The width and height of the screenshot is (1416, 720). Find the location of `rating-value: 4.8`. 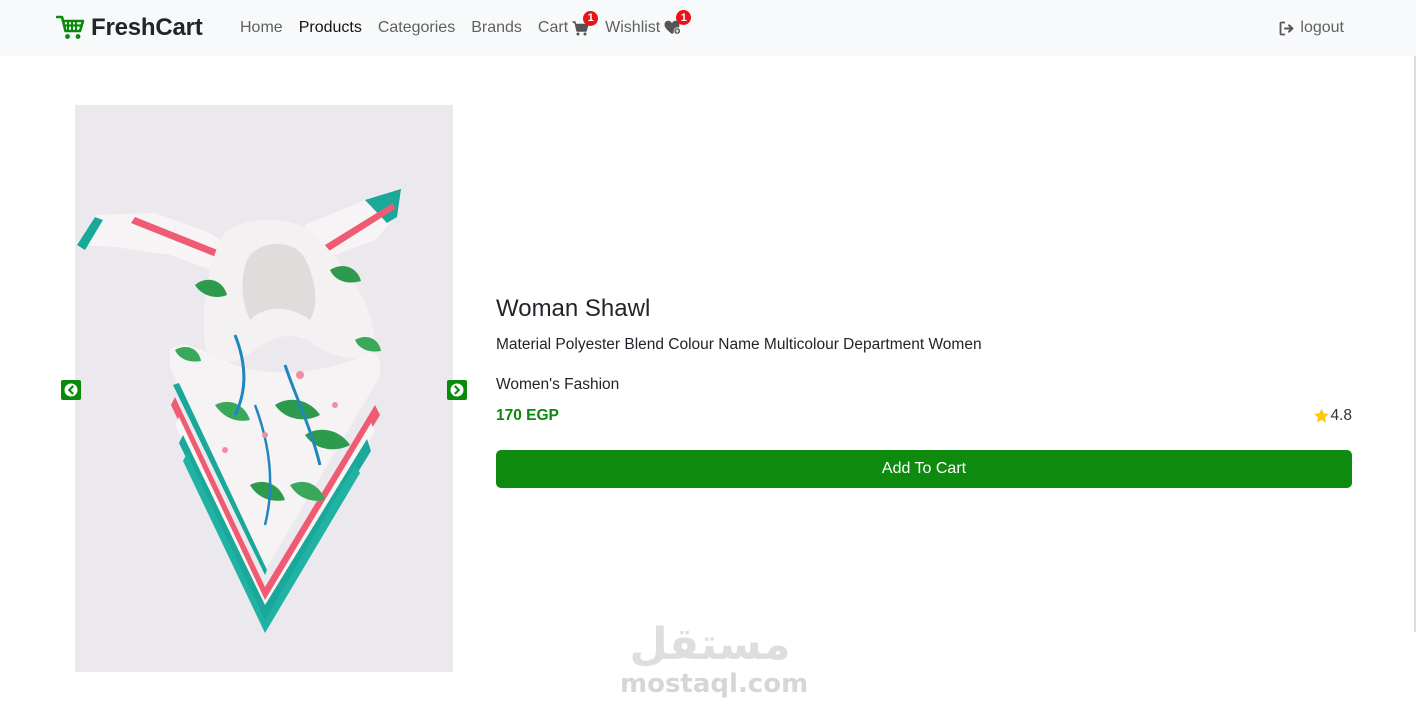

rating-value: 4.8 is located at coordinates (1341, 415).